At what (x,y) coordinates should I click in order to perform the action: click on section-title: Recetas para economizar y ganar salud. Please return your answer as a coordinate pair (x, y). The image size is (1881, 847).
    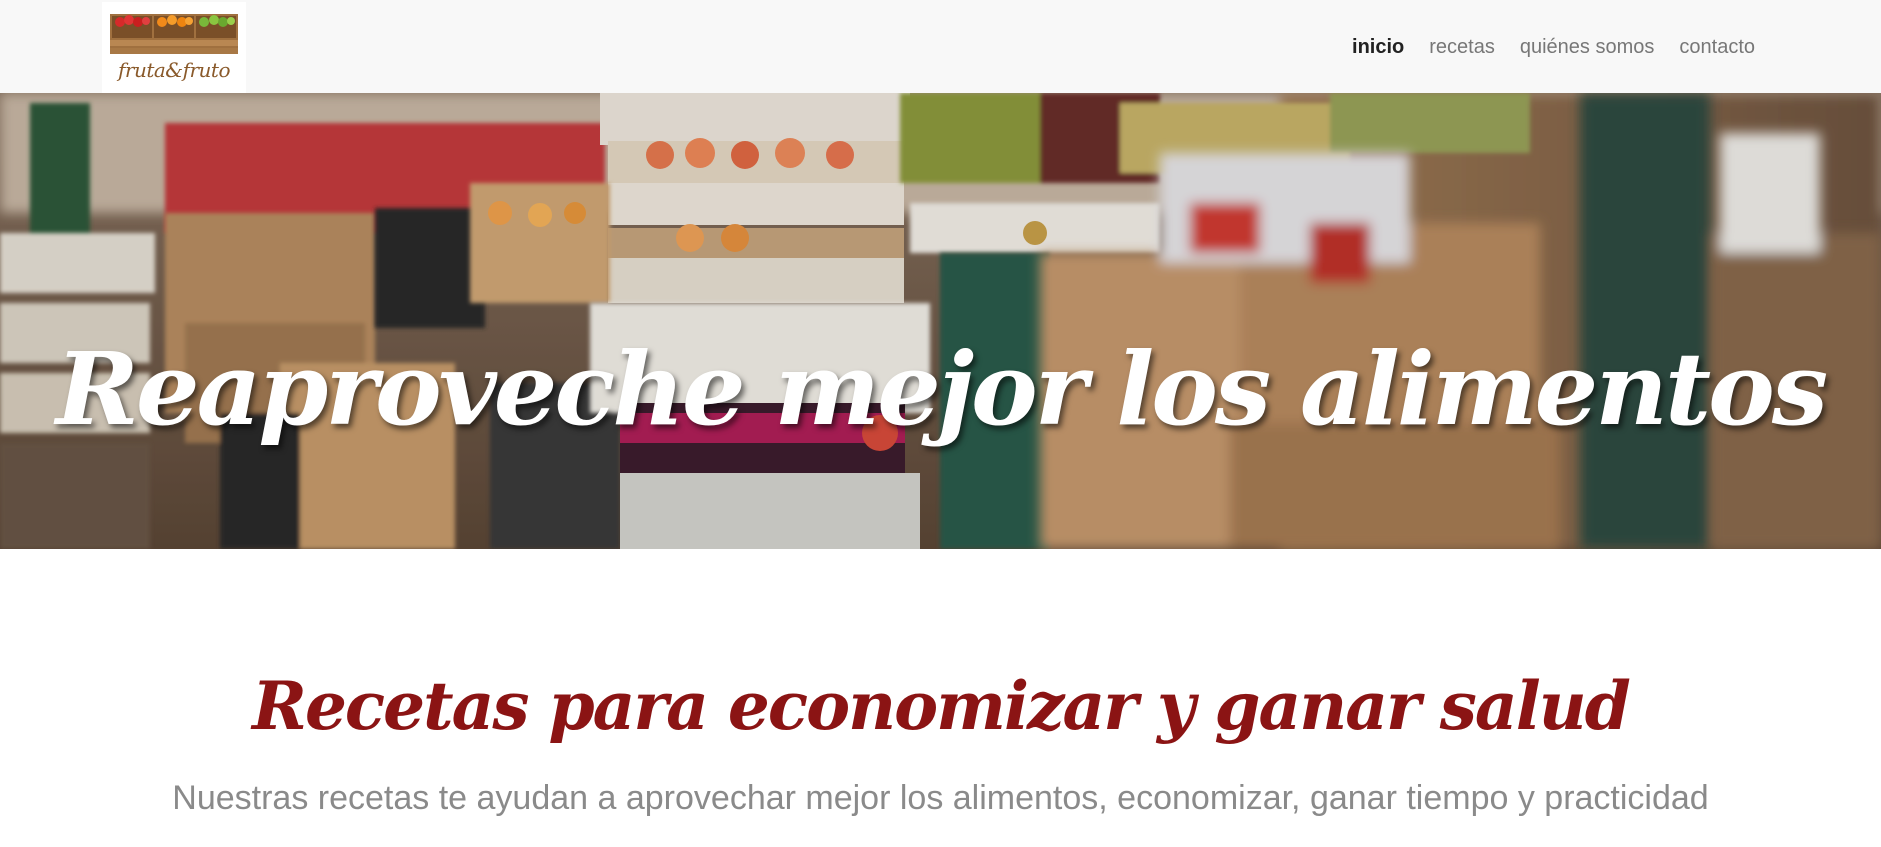
    Looking at the image, I should click on (941, 705).